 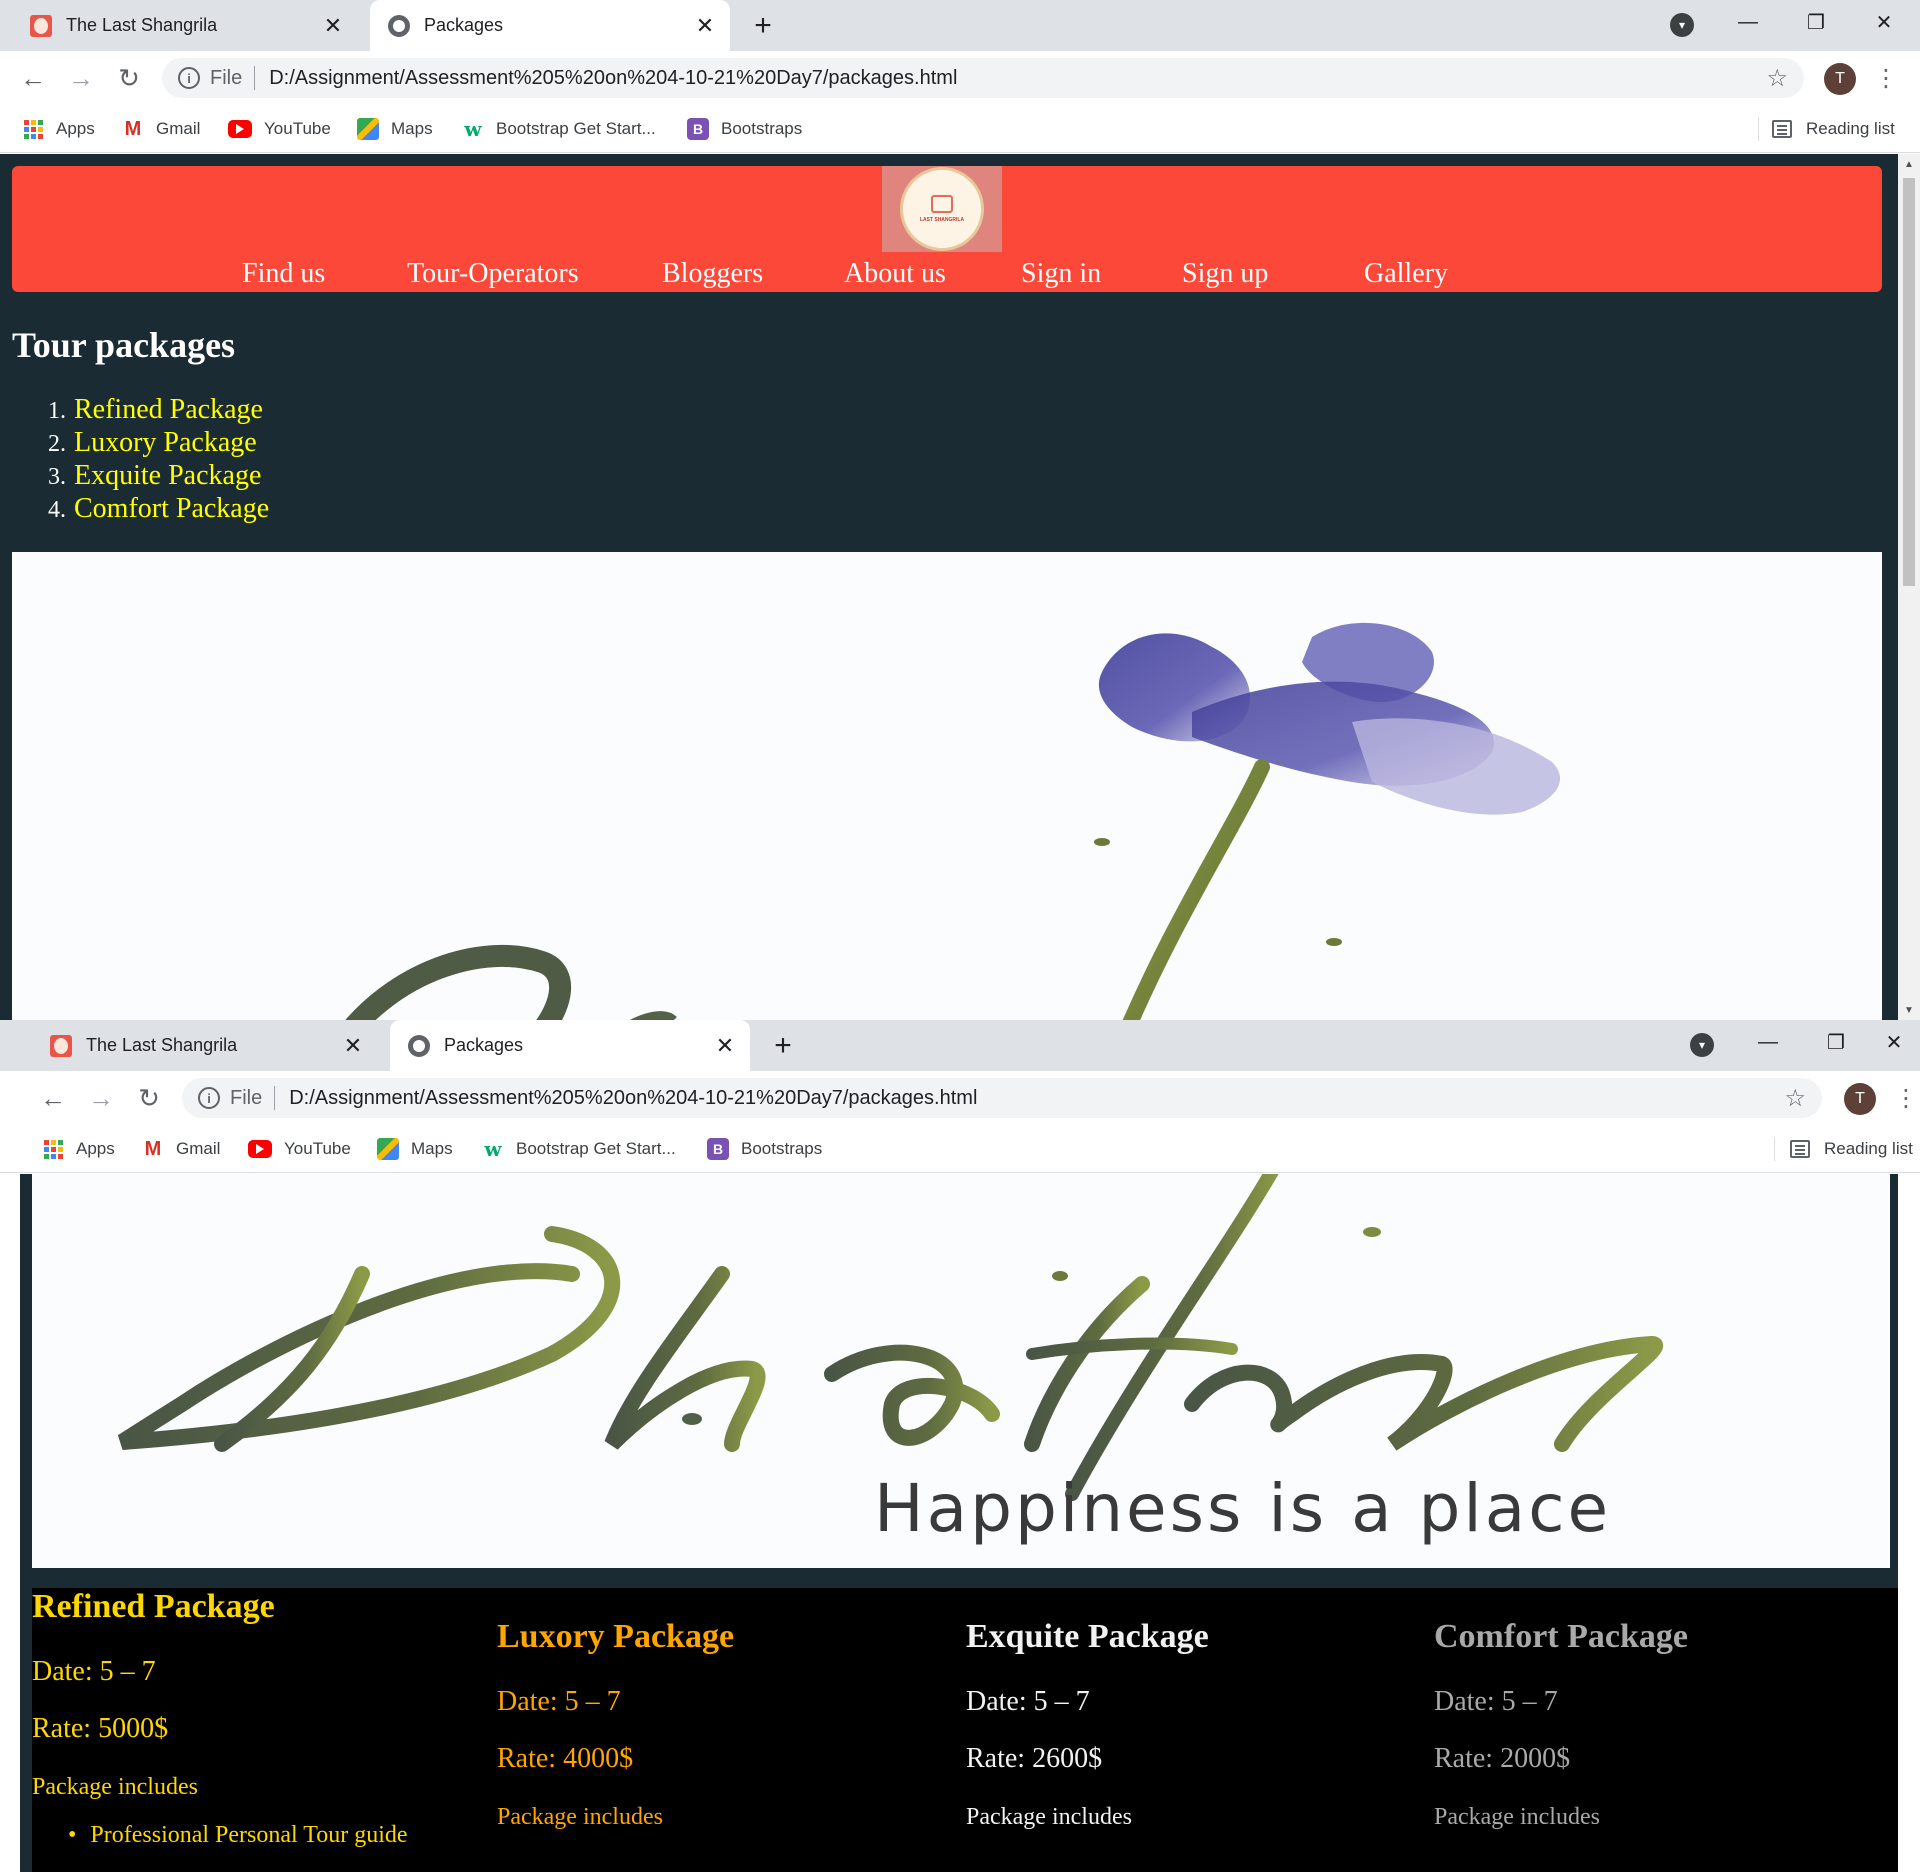 What do you see at coordinates (1061, 274) in the screenshot?
I see `nav-sign-in: Sign in` at bounding box center [1061, 274].